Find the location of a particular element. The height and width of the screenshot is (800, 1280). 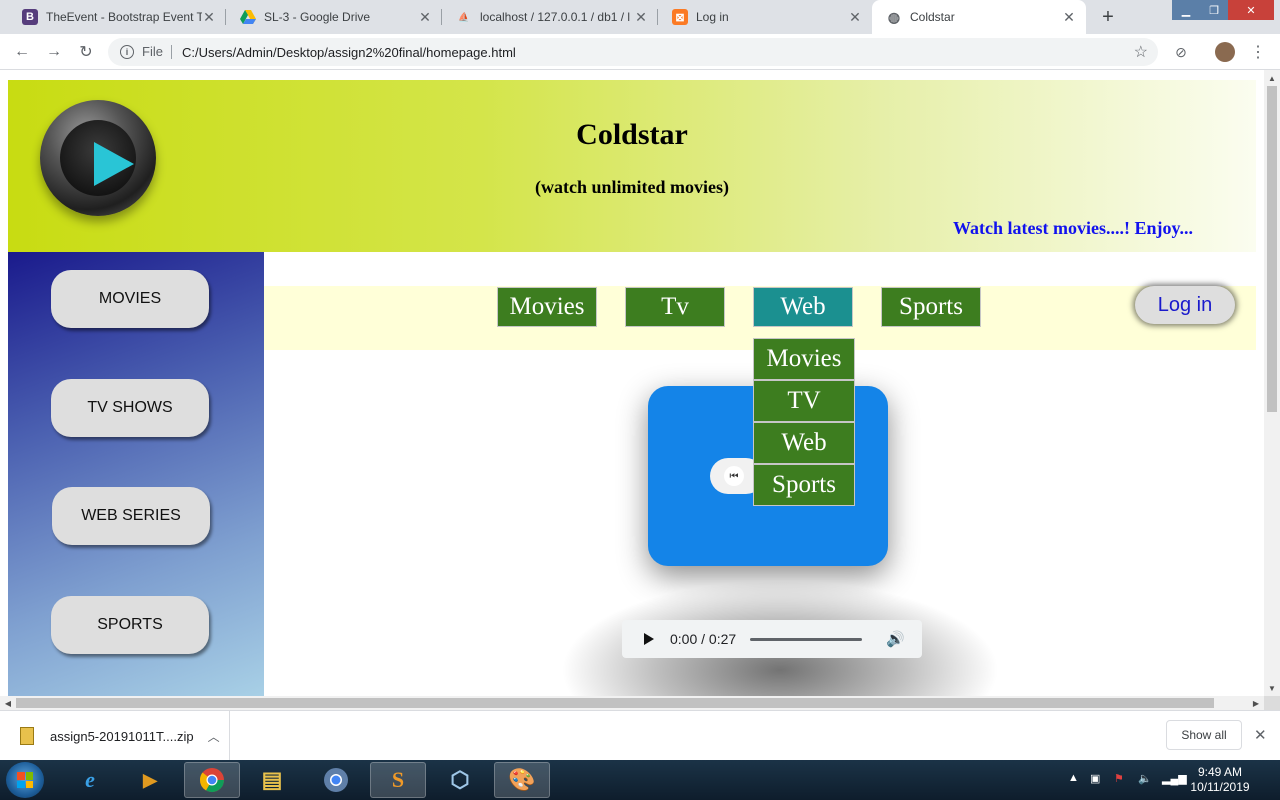

skip-back-icon: ⏮ is located at coordinates (734, 476).